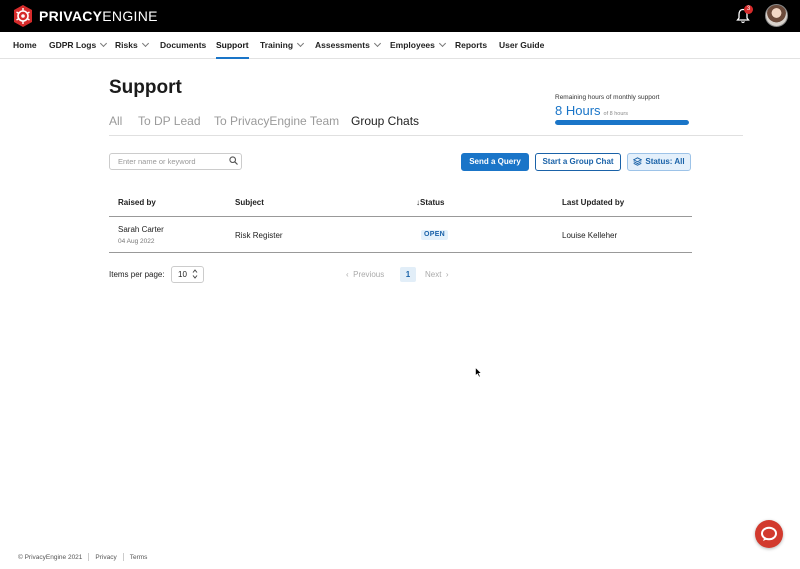 This screenshot has width=800, height=569. Describe the element at coordinates (137, 202) in the screenshot. I see `column-header-raised-by: Raised by` at that location.